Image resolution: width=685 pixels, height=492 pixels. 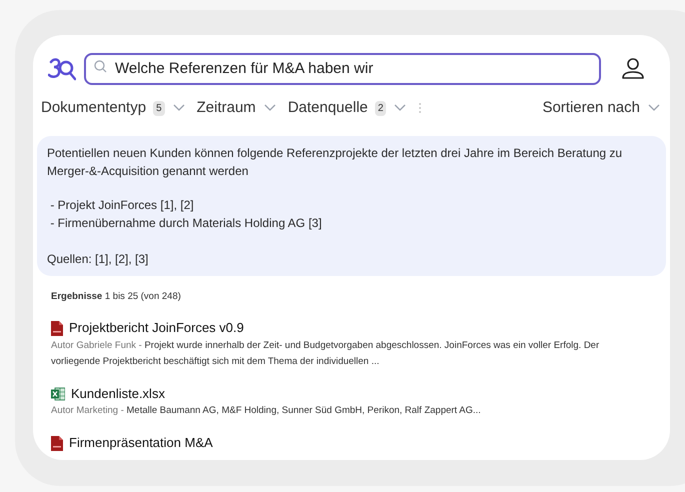 What do you see at coordinates (141, 443) in the screenshot?
I see `result-title: Firmenpräsentation M&A` at bounding box center [141, 443].